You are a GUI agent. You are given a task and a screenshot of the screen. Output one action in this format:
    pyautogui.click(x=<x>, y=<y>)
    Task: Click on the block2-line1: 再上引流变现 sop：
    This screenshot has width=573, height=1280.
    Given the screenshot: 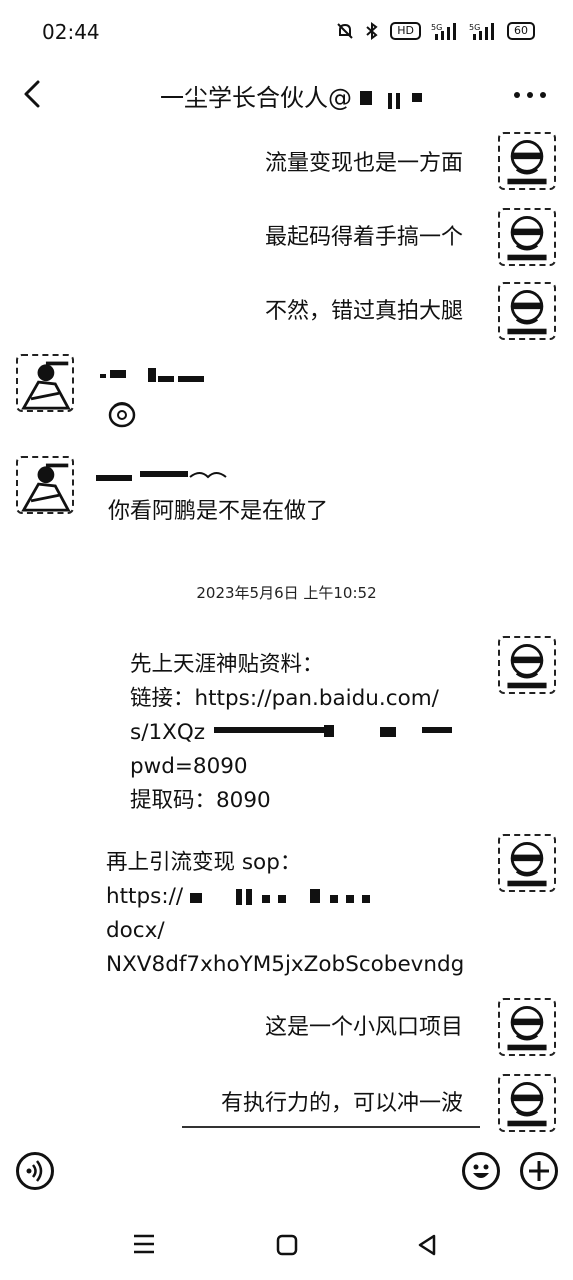 What is the action you would take?
    pyautogui.click(x=204, y=862)
    